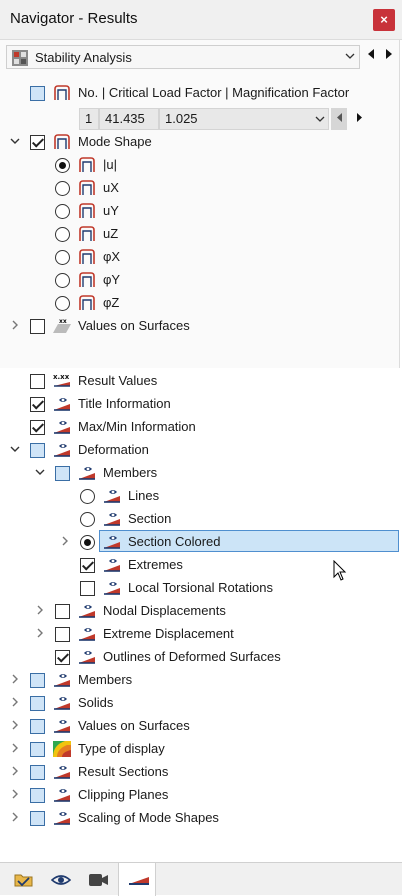  I want to click on scaling-mode-shapes-checkbox, so click(37, 818).